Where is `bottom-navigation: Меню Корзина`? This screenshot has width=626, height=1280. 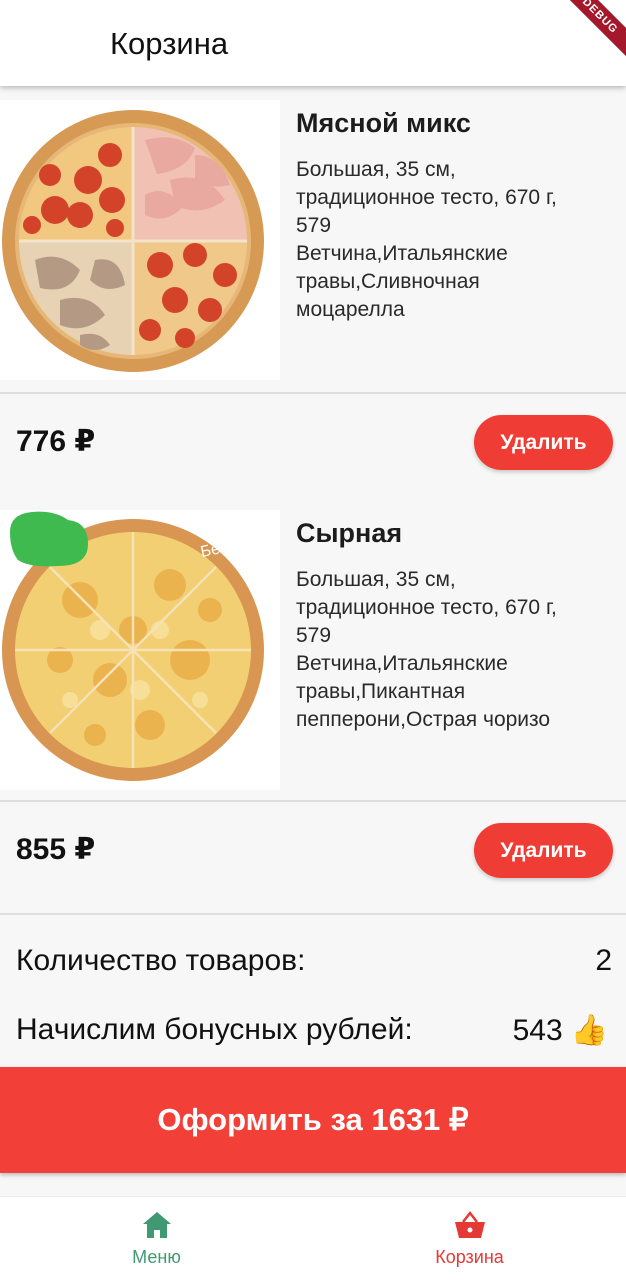 bottom-navigation: Меню Корзина is located at coordinates (313, 1238).